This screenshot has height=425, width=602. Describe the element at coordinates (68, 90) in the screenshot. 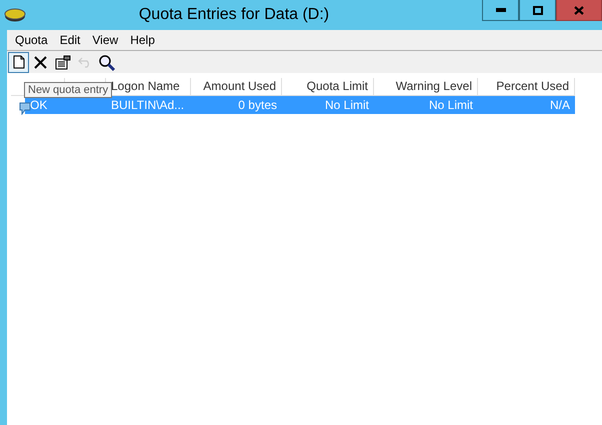

I see `tooltip: New quota entry` at that location.